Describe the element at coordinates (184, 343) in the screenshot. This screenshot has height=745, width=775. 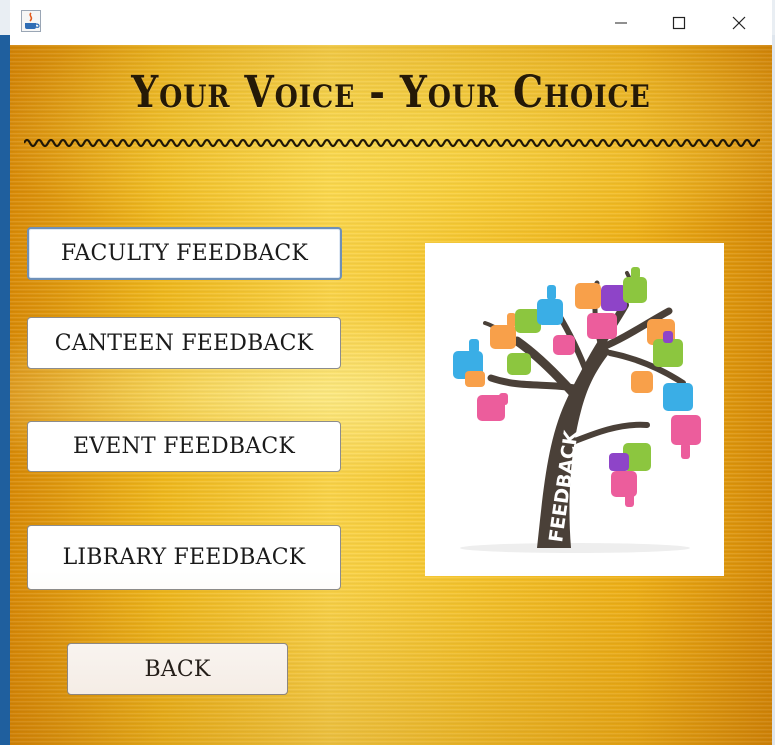
I see `canteen-feedback-button: CANTEEN FEEDBACK` at that location.